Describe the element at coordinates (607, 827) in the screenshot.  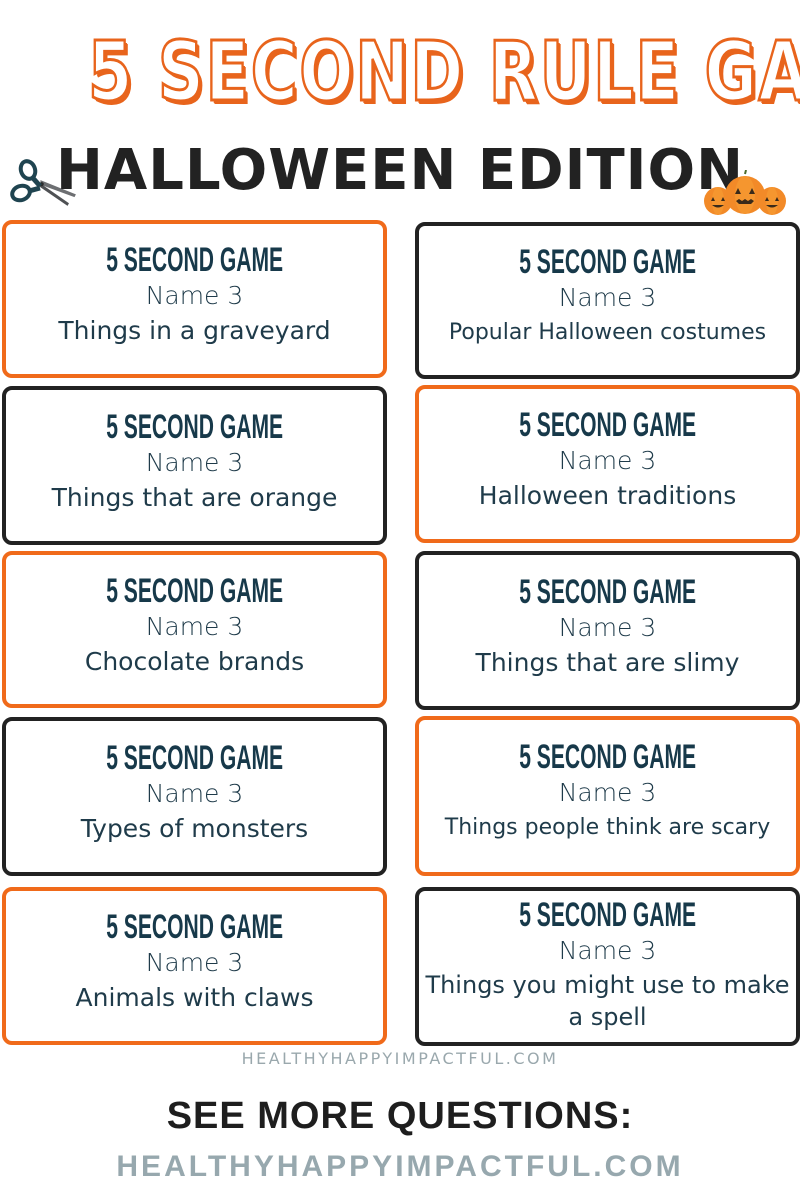
I see `card-prompt: Things people think are scary` at that location.